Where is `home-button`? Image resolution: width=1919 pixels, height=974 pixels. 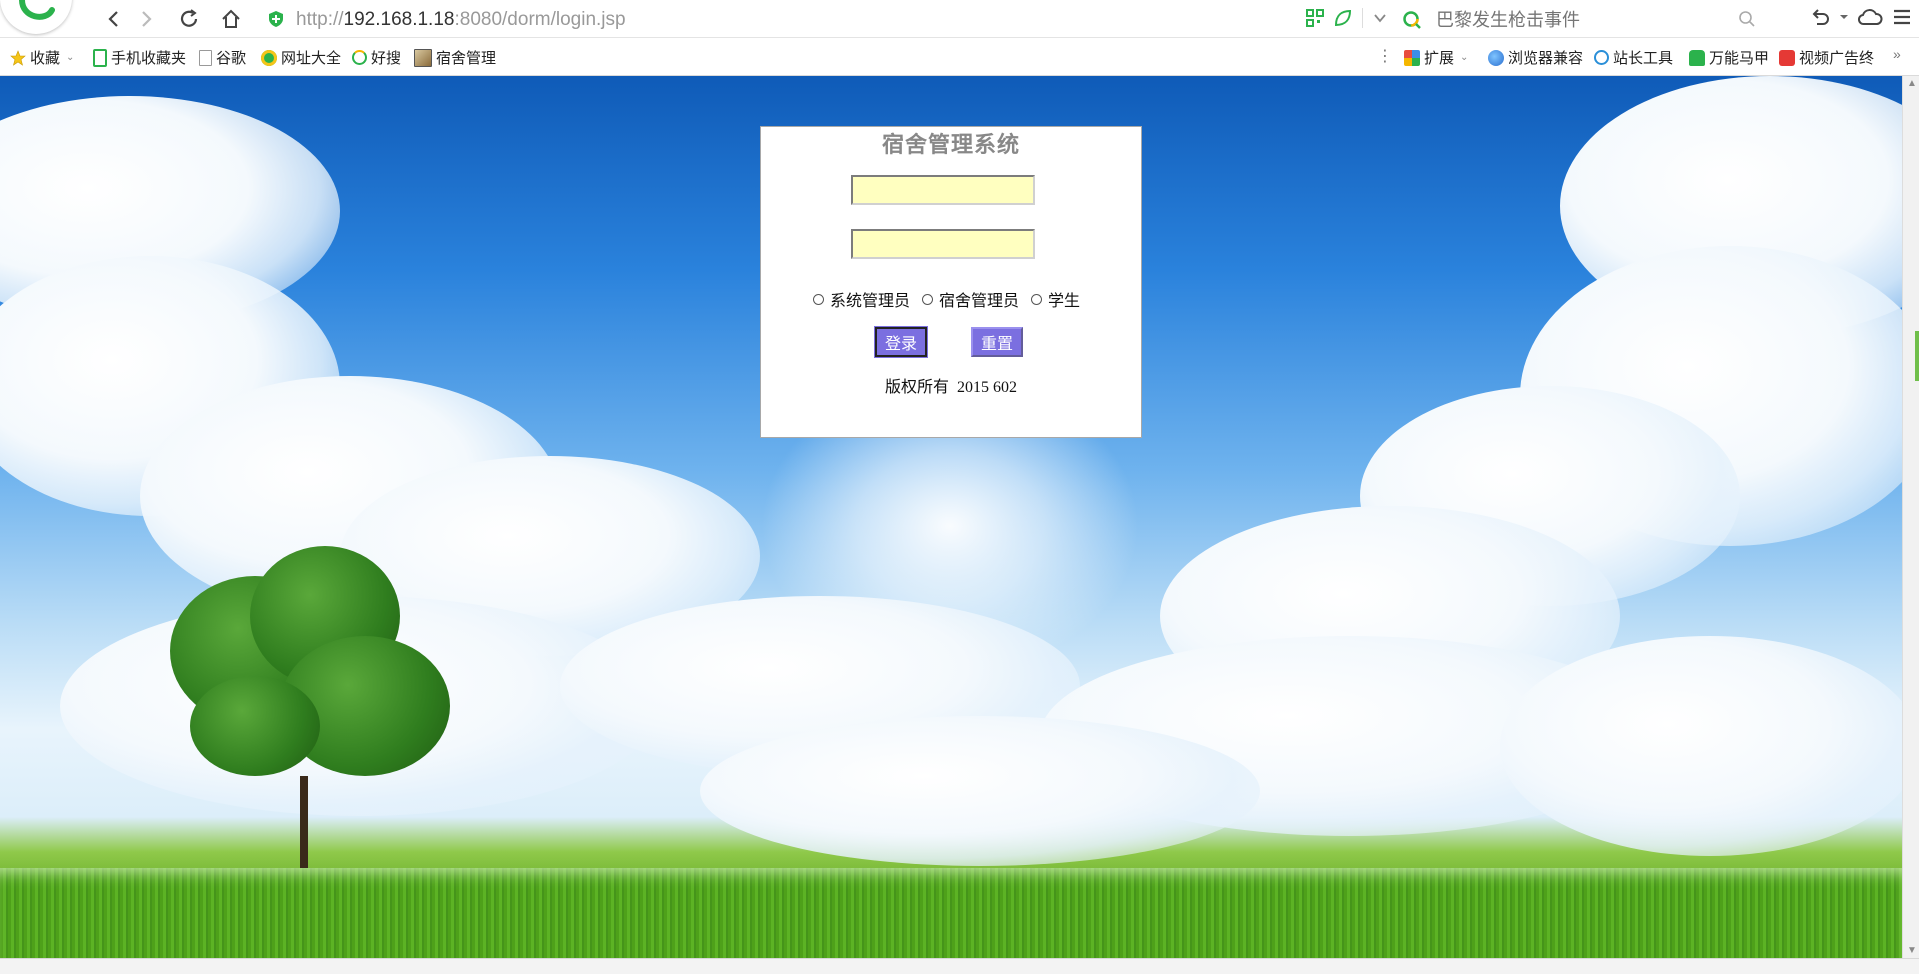 home-button is located at coordinates (231, 19).